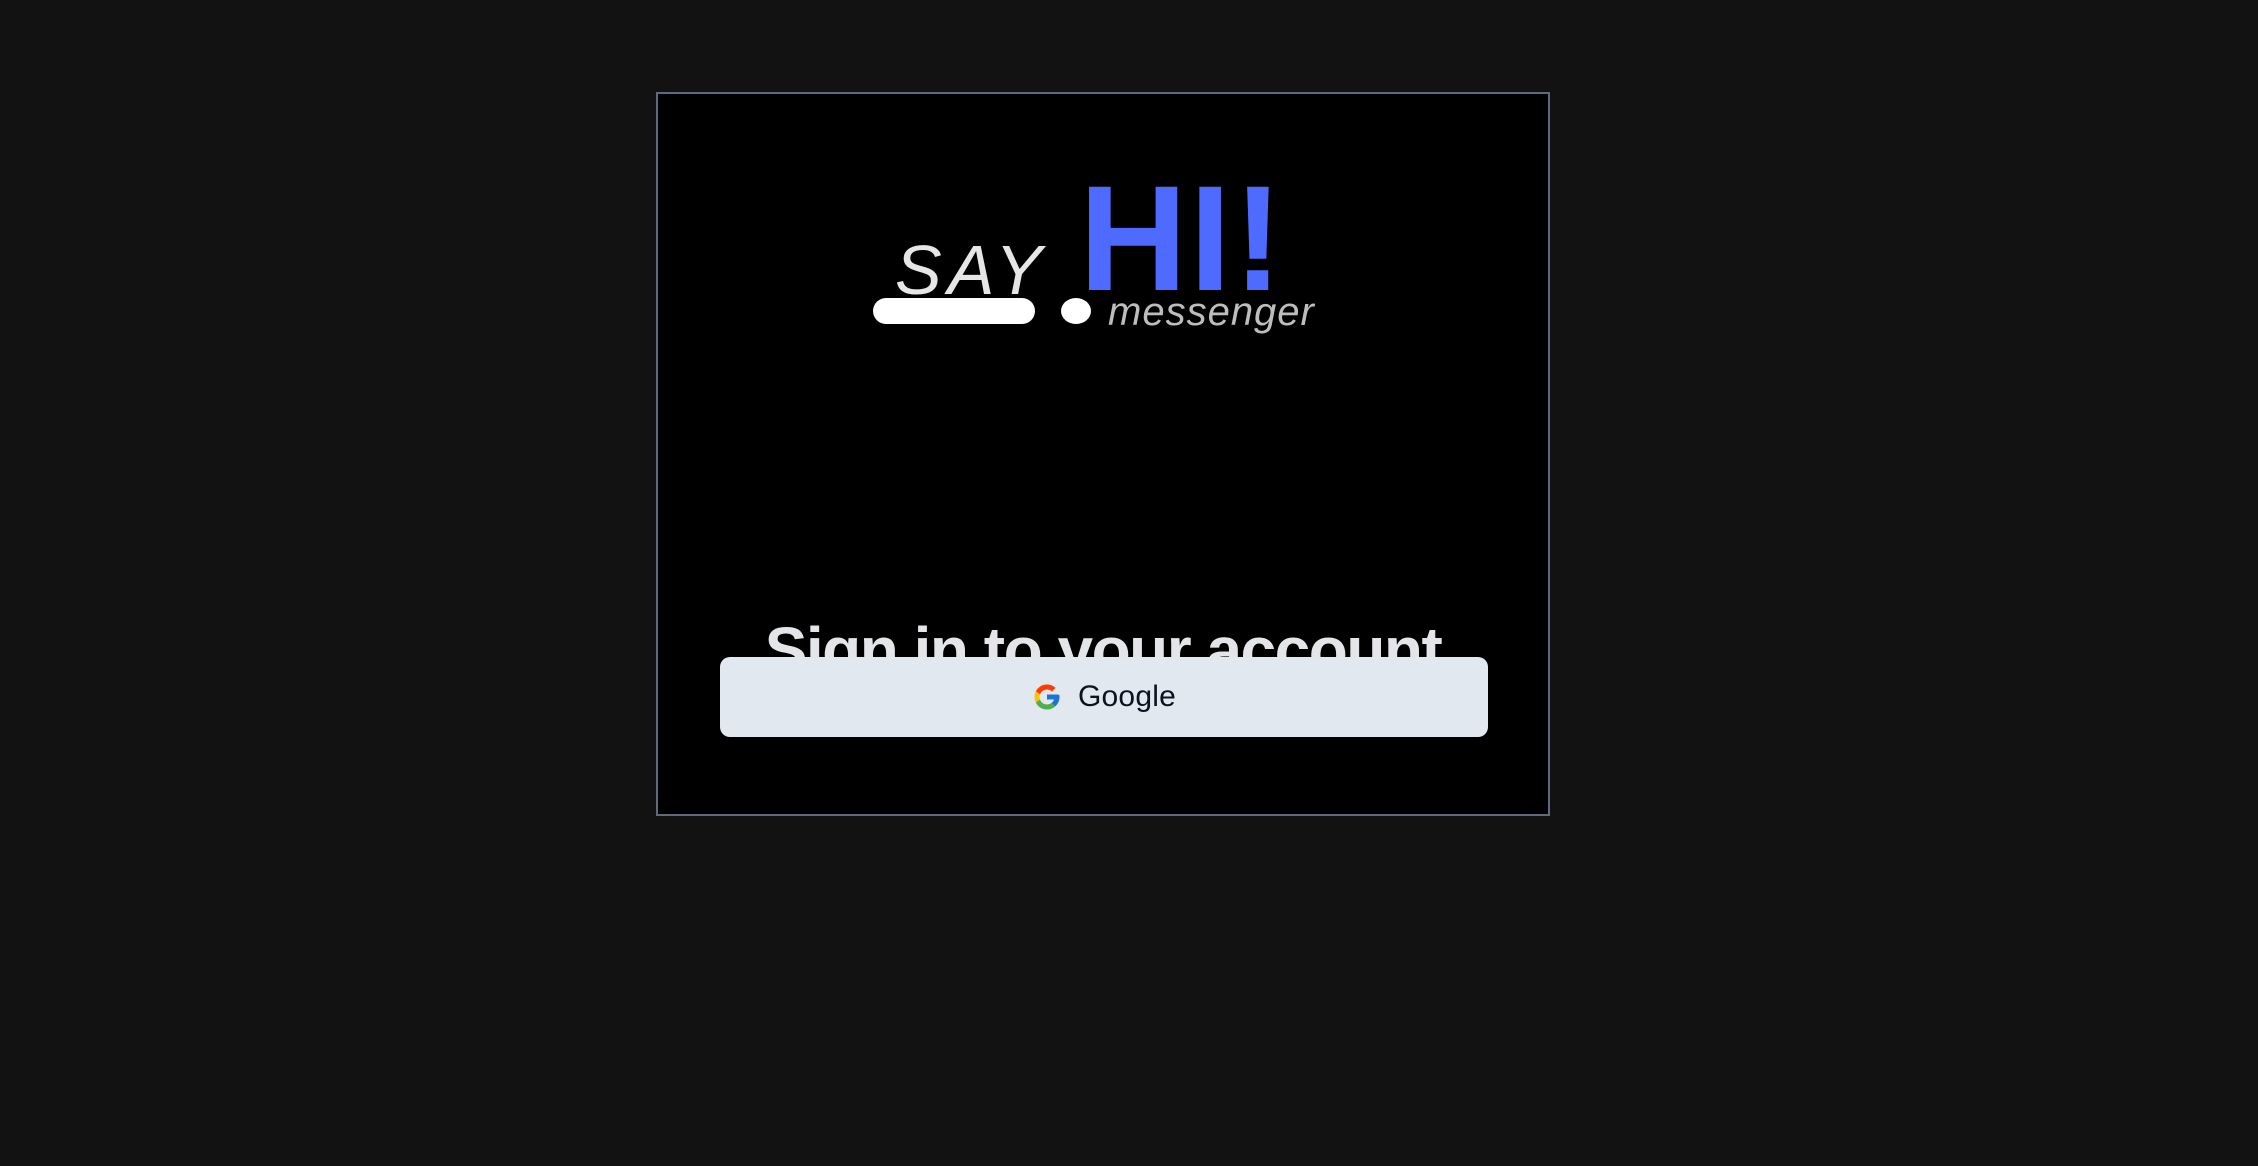  I want to click on logo-messenger-text: messenger, so click(1212, 312).